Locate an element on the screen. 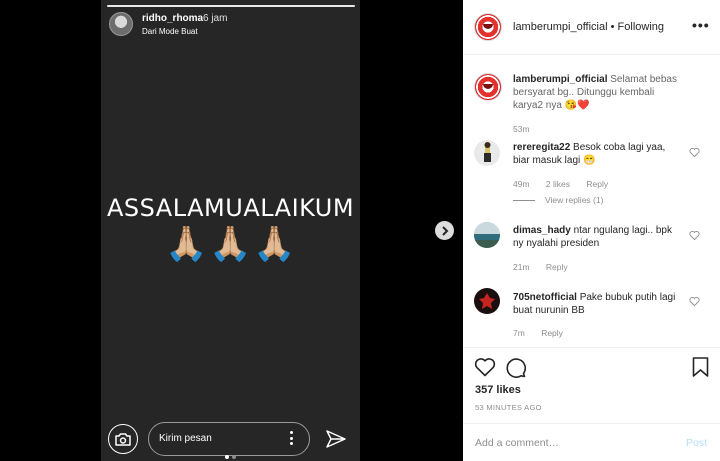 The height and width of the screenshot is (461, 720). camera-button is located at coordinates (123, 439).